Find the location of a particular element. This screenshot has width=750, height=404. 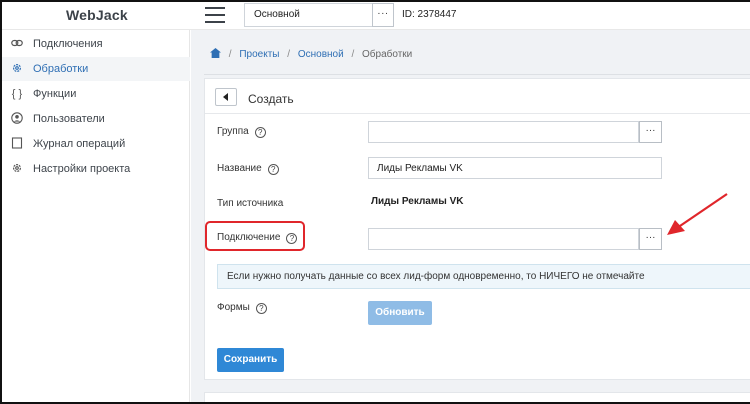

sidebar-item-label: Журнал операций is located at coordinates (79, 144).